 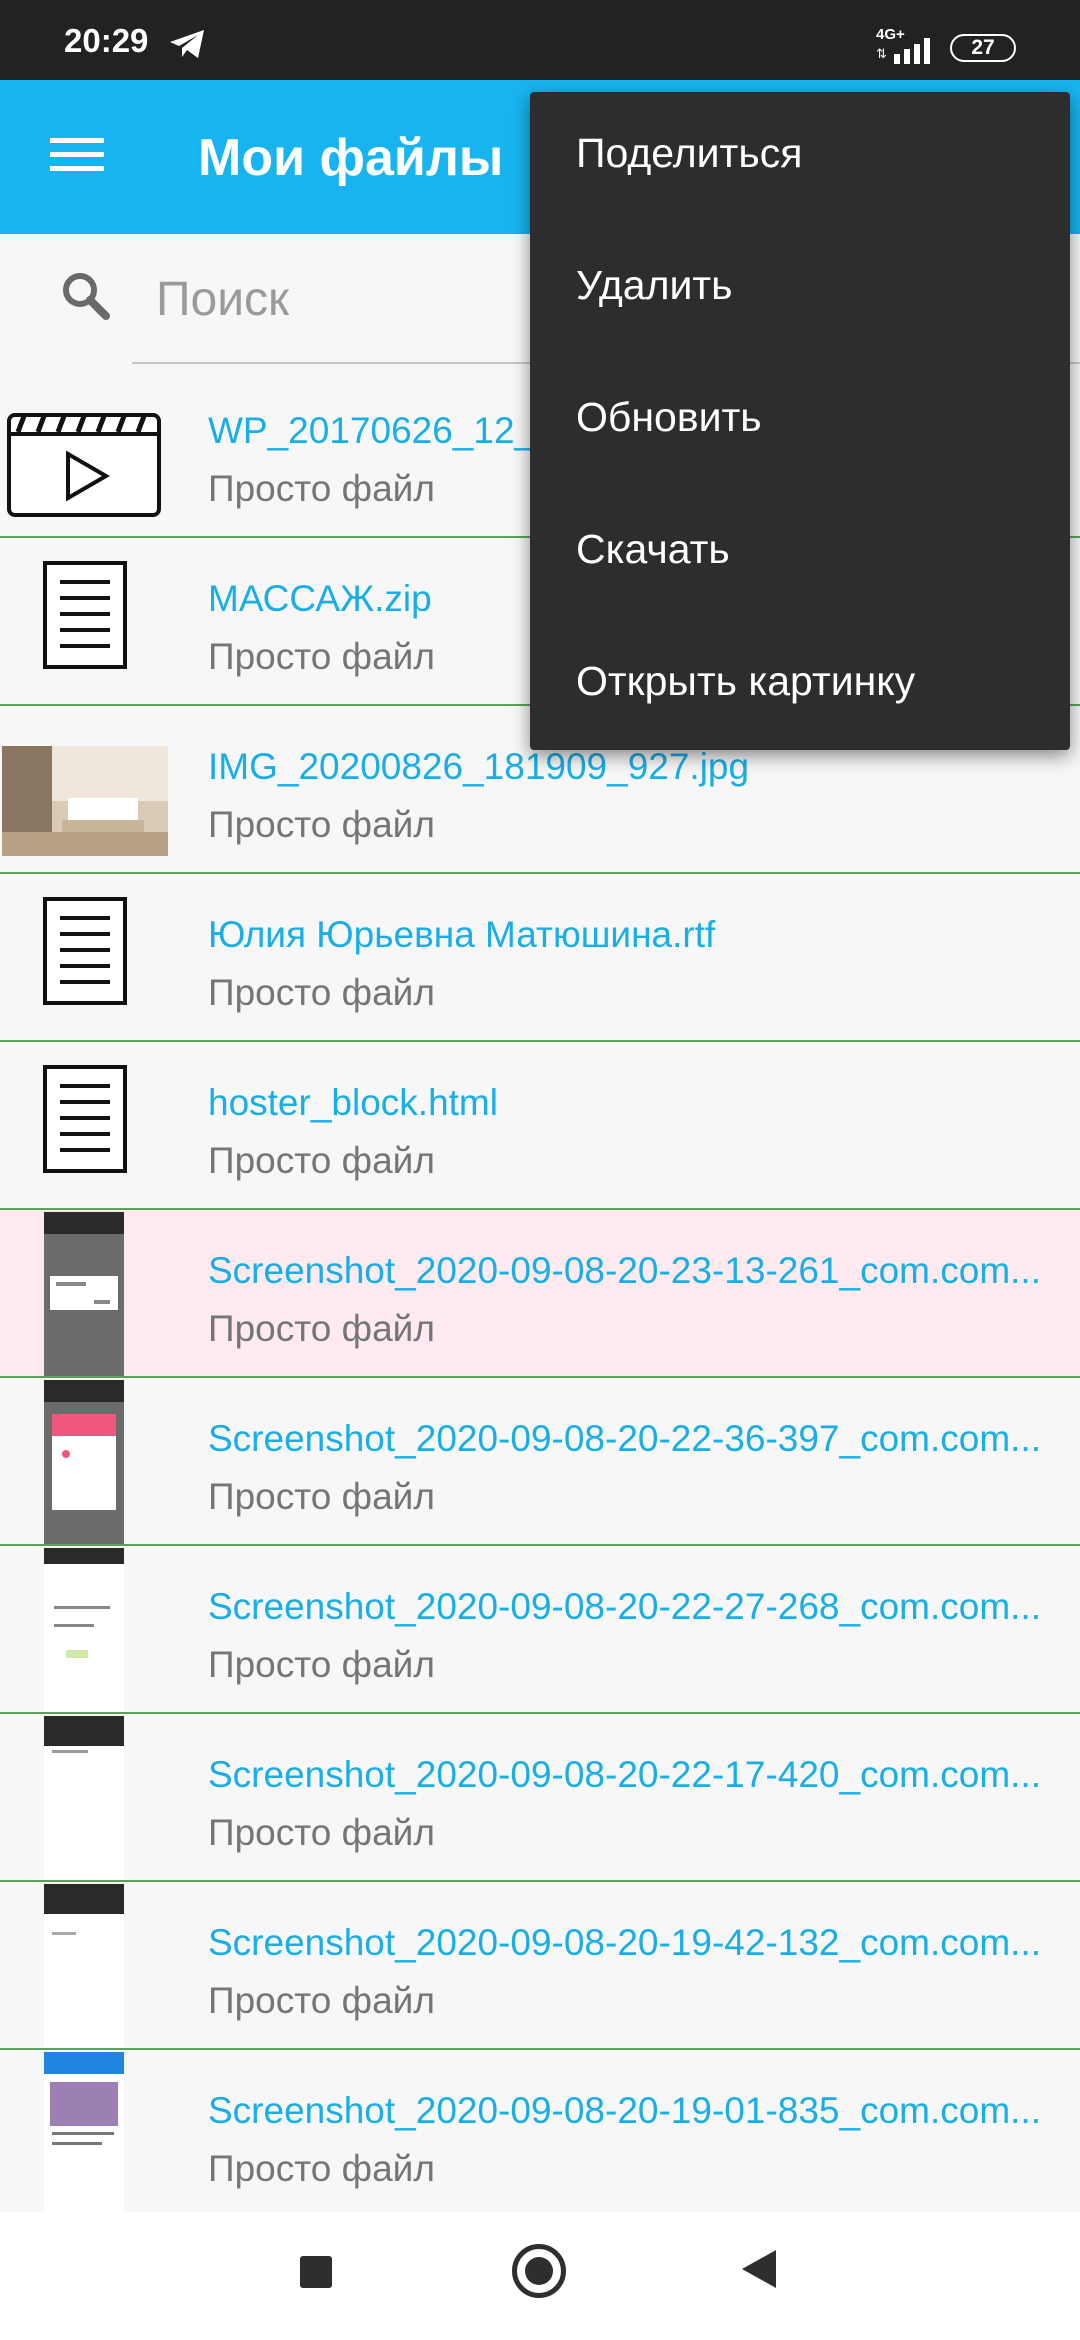 What do you see at coordinates (745, 681) in the screenshot?
I see `menu-item-open-image: Открыть картинку` at bounding box center [745, 681].